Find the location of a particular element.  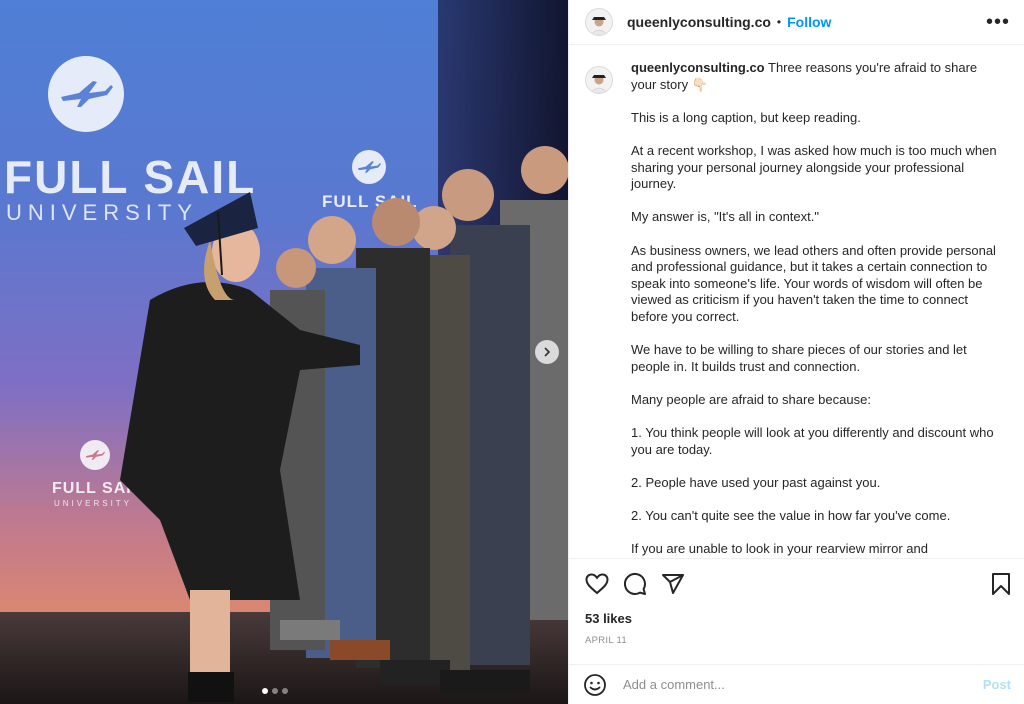

caption-paragraph: Many people are afraid to share because: is located at coordinates (751, 399).